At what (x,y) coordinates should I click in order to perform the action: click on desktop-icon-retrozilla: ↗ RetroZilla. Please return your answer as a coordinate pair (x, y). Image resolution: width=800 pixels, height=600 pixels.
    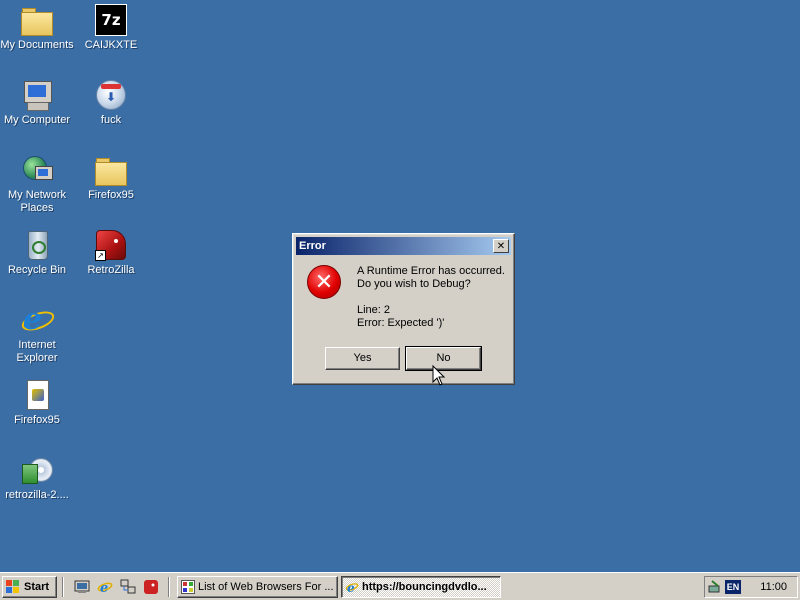
    Looking at the image, I should click on (111, 253).